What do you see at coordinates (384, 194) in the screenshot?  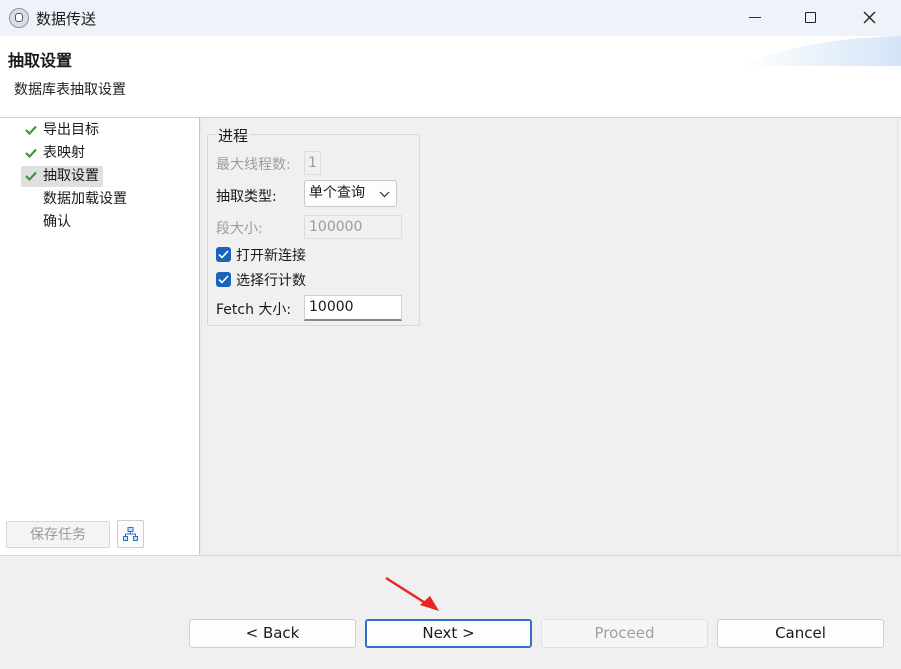 I see `chevron-down-icon` at bounding box center [384, 194].